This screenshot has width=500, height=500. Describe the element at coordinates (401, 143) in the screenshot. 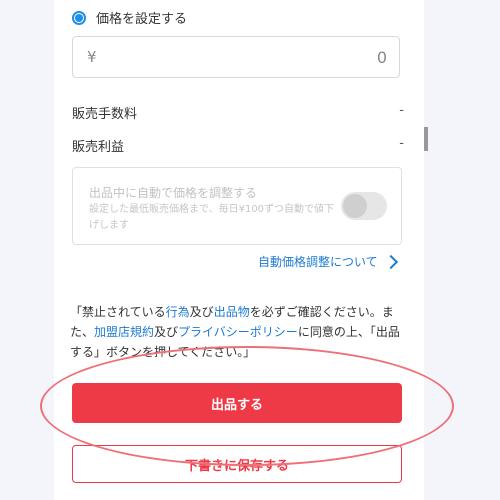

I see `profit-value: -` at that location.